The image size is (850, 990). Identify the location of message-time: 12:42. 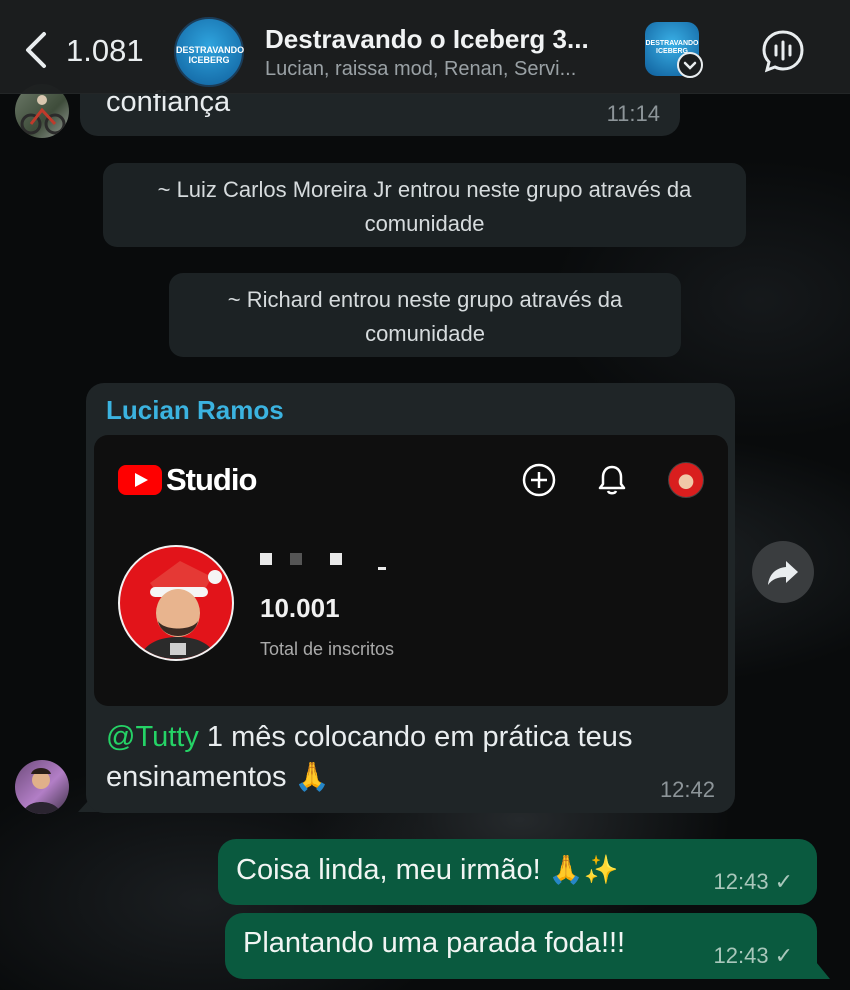
(687, 789).